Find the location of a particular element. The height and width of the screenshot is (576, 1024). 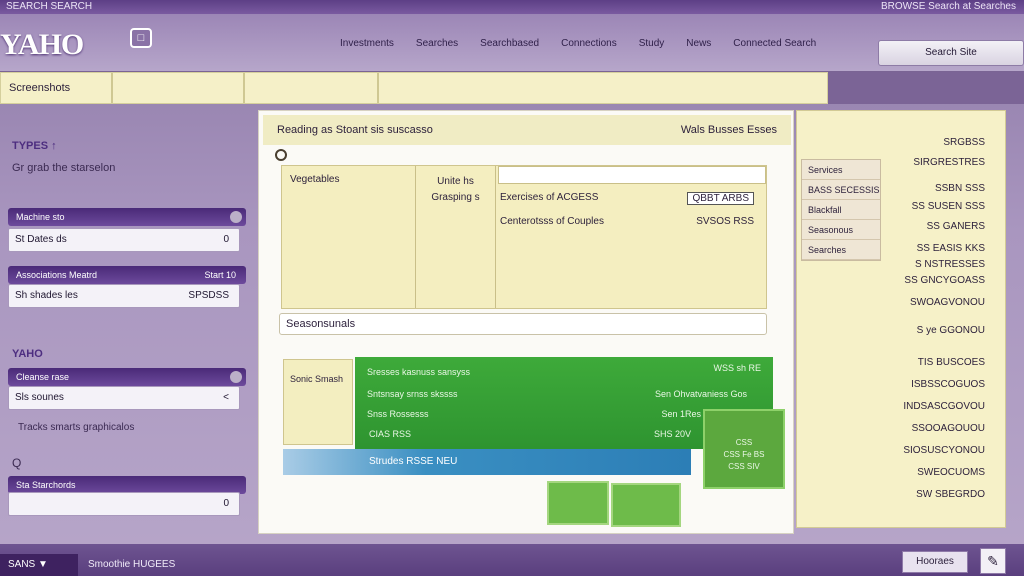

list-item: SIOSUSCYONOU is located at coordinates (944, 450).